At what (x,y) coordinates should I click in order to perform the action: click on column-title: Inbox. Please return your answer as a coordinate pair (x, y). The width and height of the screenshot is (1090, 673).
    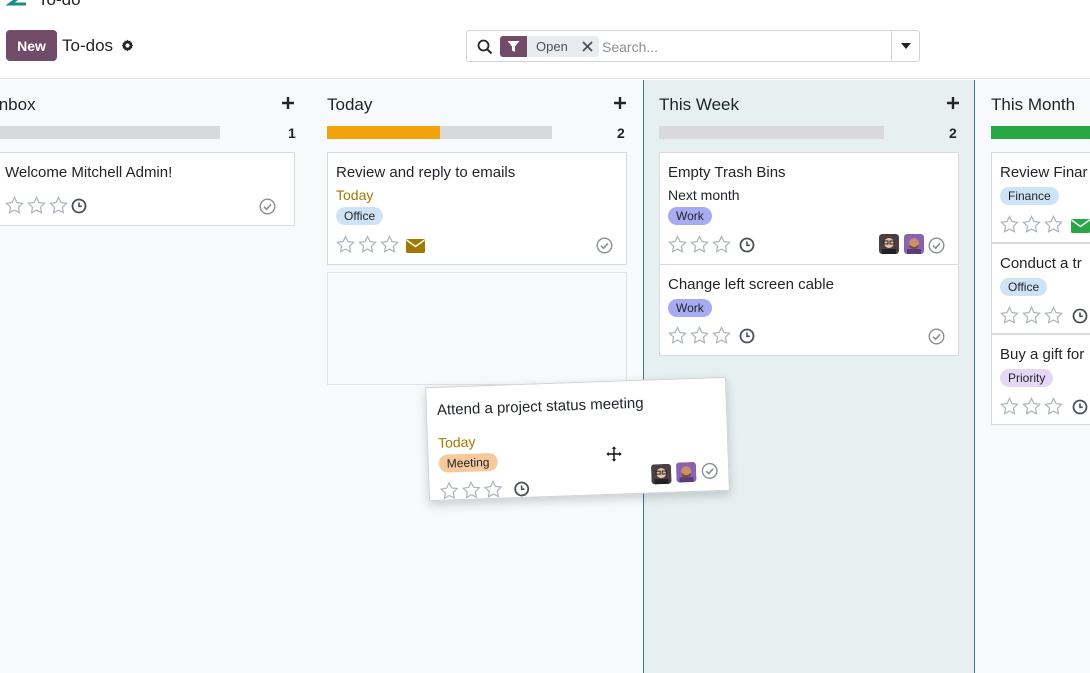
    Looking at the image, I should click on (18, 105).